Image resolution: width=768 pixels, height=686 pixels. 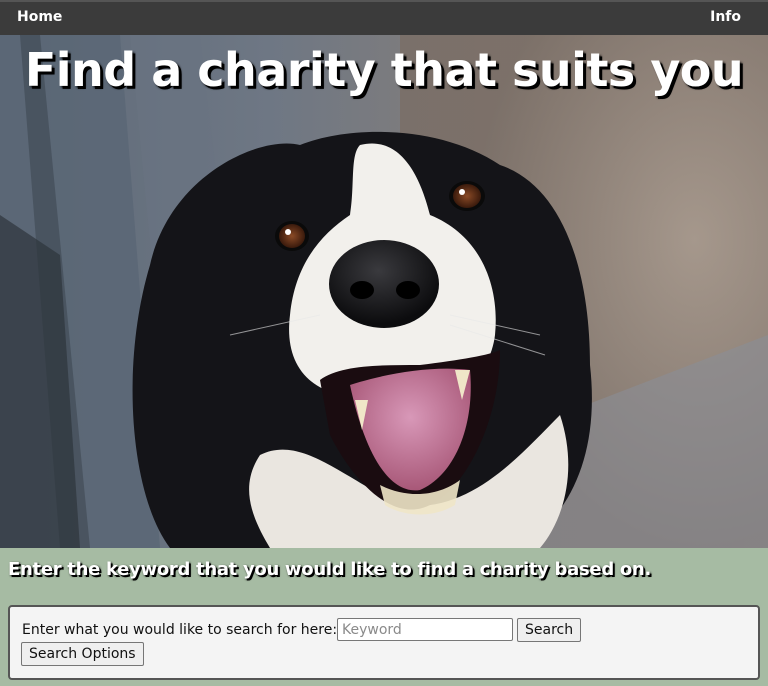 What do you see at coordinates (384, 17) in the screenshot?
I see `top-navbar: Home Info` at bounding box center [384, 17].